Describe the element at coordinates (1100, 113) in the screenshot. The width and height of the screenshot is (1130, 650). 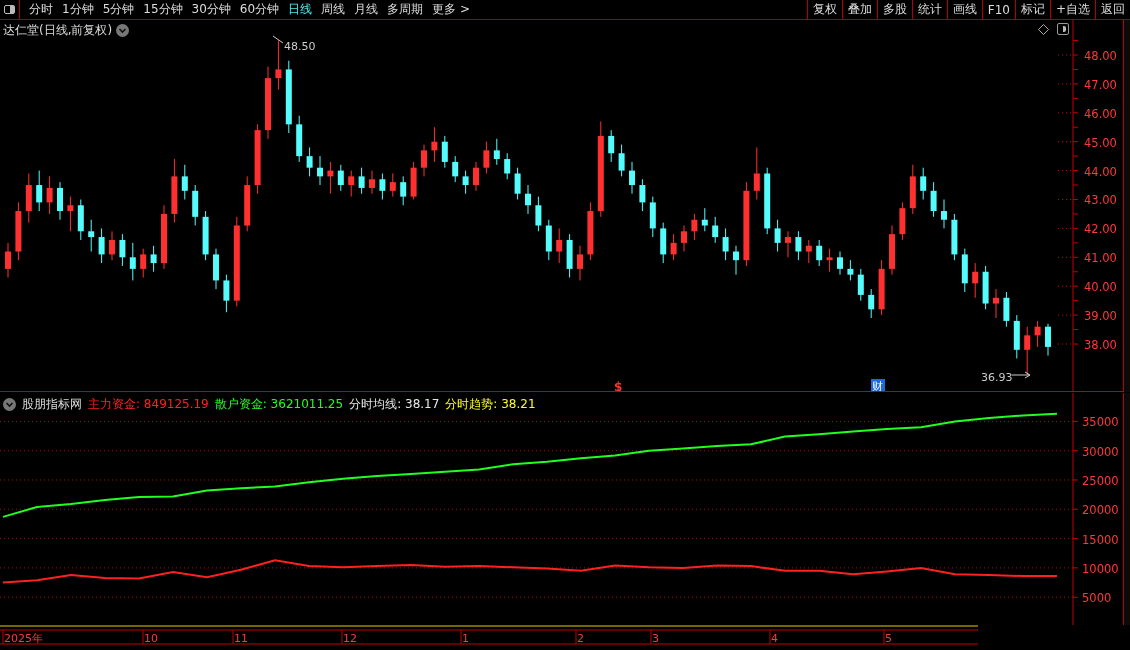
I see `price-axis-label: 46.00` at that location.